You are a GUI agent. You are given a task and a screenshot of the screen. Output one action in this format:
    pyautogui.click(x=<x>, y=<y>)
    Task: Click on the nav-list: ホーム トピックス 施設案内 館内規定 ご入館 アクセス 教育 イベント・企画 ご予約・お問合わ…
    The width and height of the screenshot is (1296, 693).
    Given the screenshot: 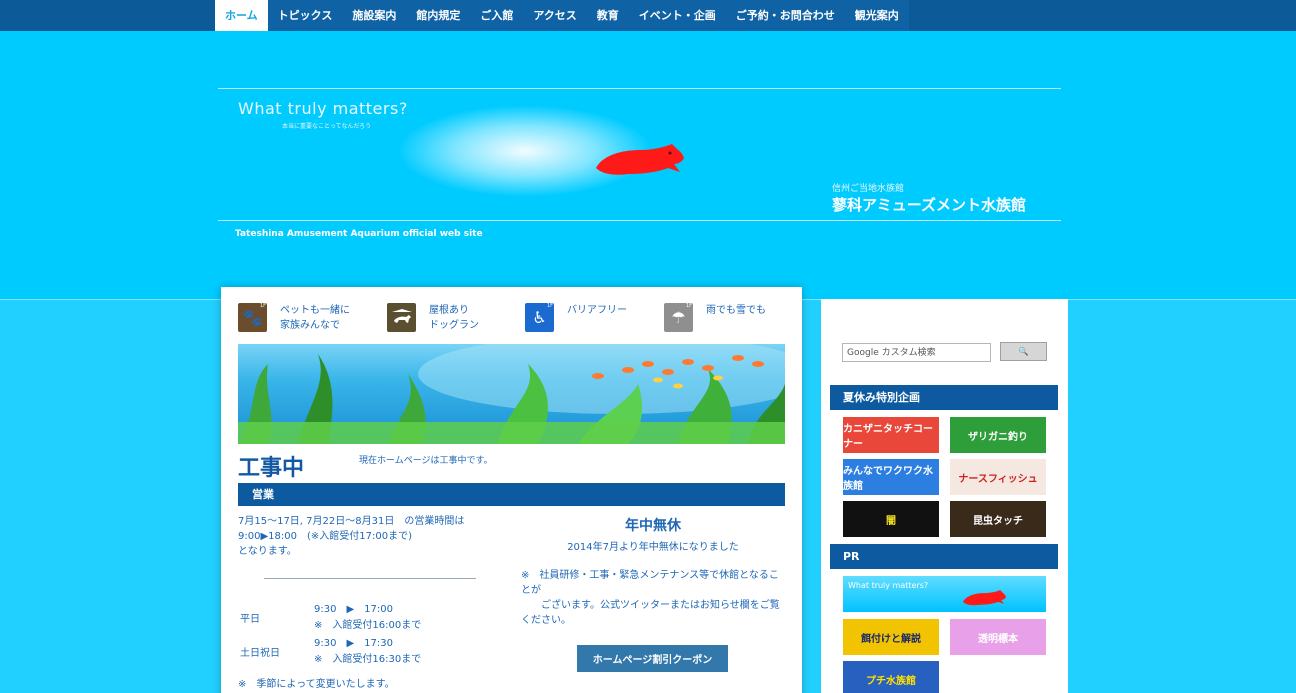 What is the action you would take?
    pyautogui.click(x=562, y=15)
    